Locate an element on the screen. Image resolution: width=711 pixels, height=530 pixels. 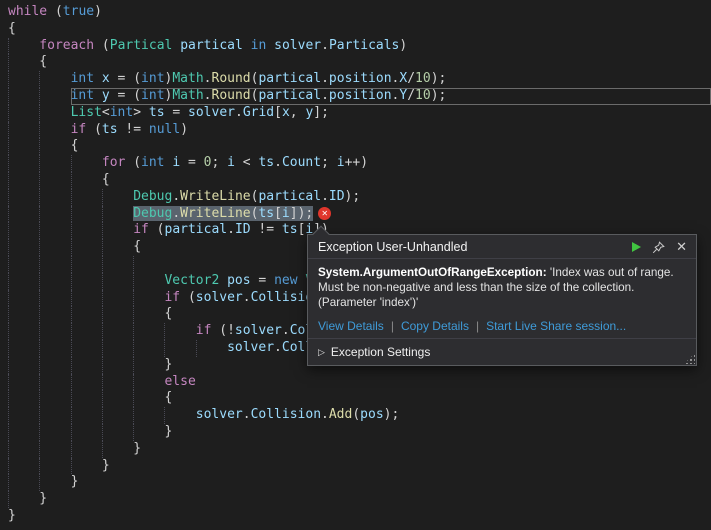
copy-details-link: Copy Details is located at coordinates (435, 326).